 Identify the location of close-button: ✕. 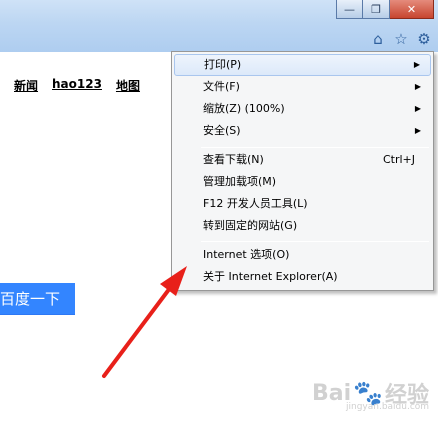
(412, 9).